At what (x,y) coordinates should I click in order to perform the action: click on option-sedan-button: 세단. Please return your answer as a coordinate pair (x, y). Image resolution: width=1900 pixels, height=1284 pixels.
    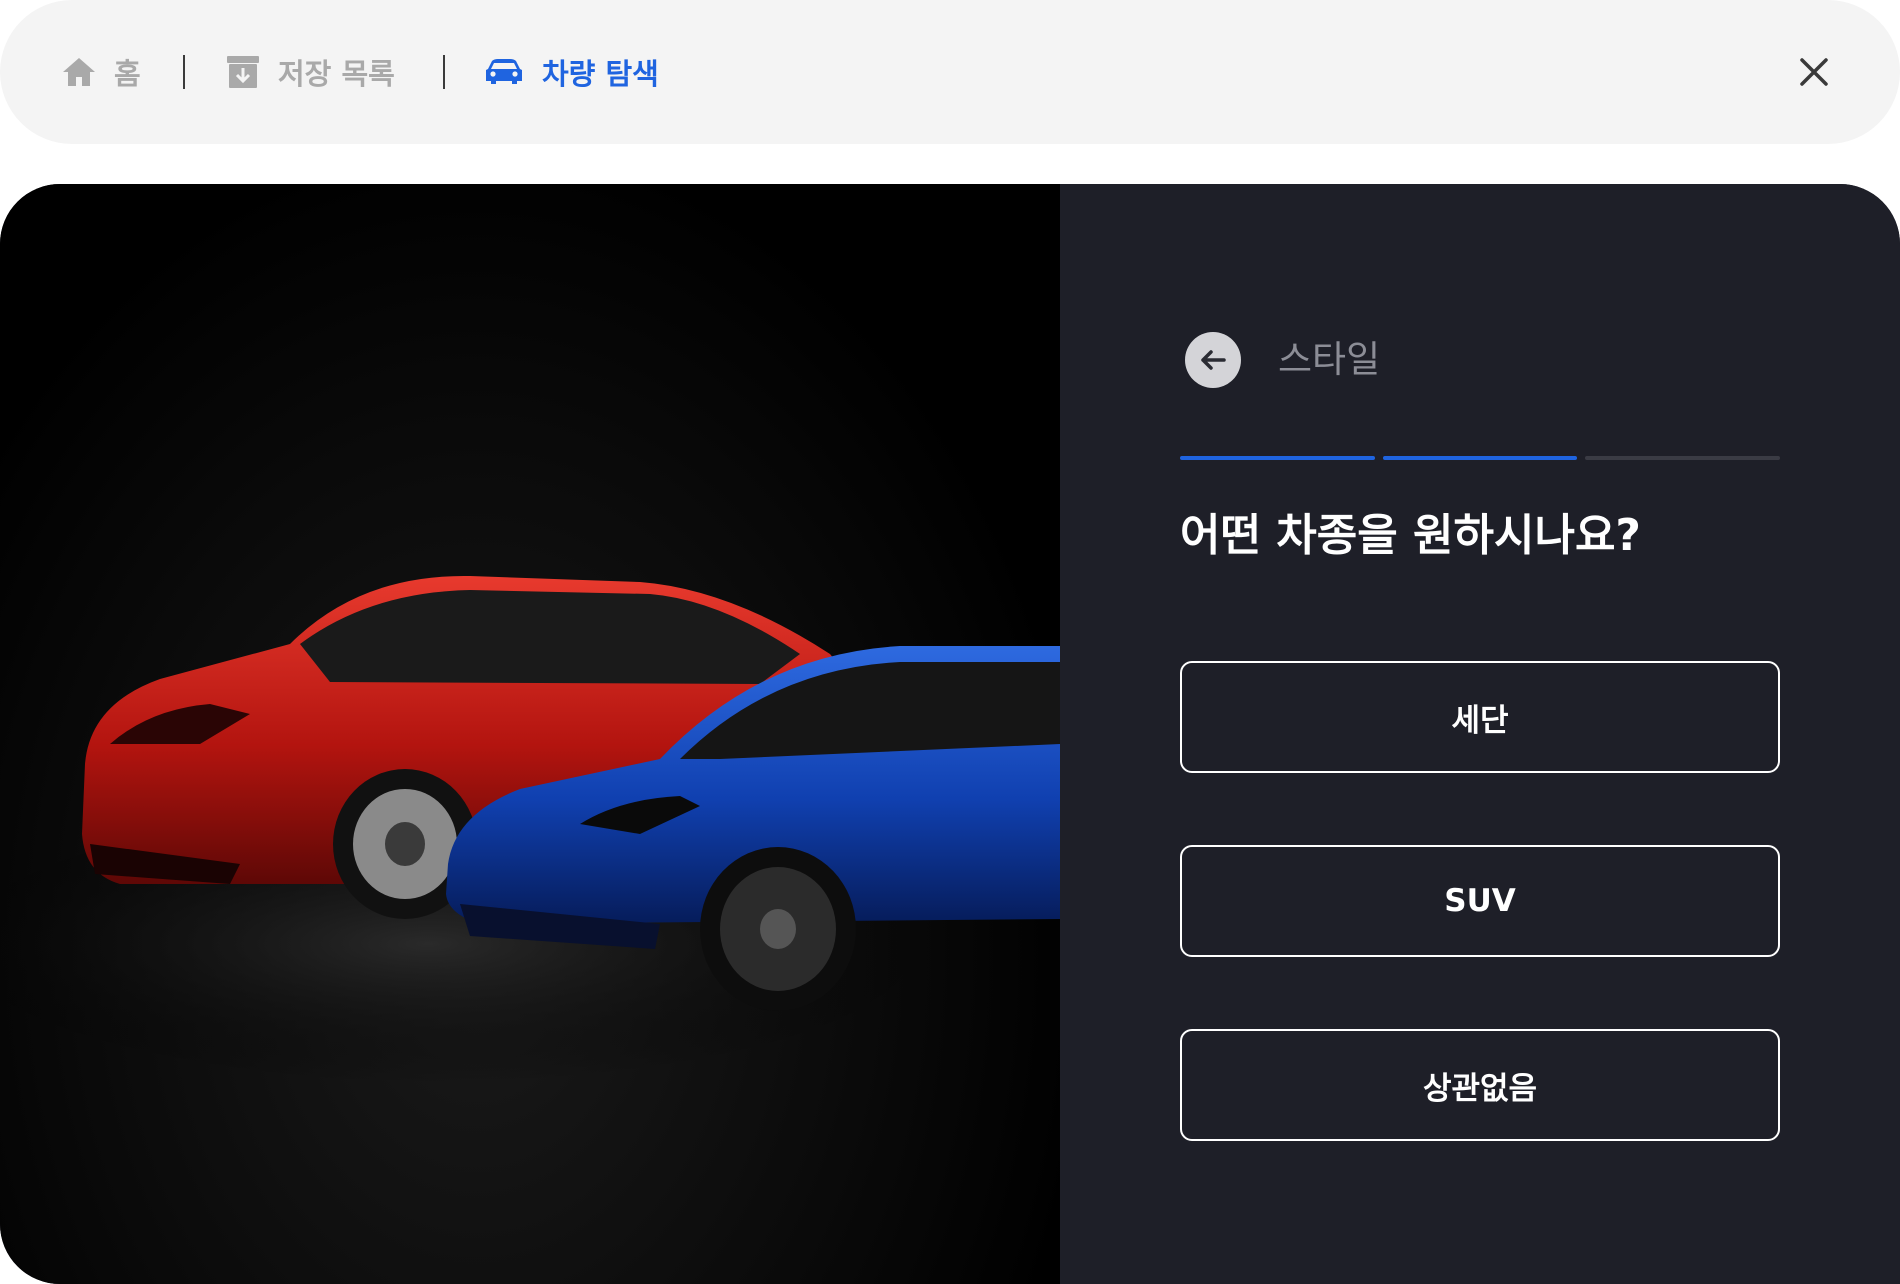
    Looking at the image, I should click on (1480, 717).